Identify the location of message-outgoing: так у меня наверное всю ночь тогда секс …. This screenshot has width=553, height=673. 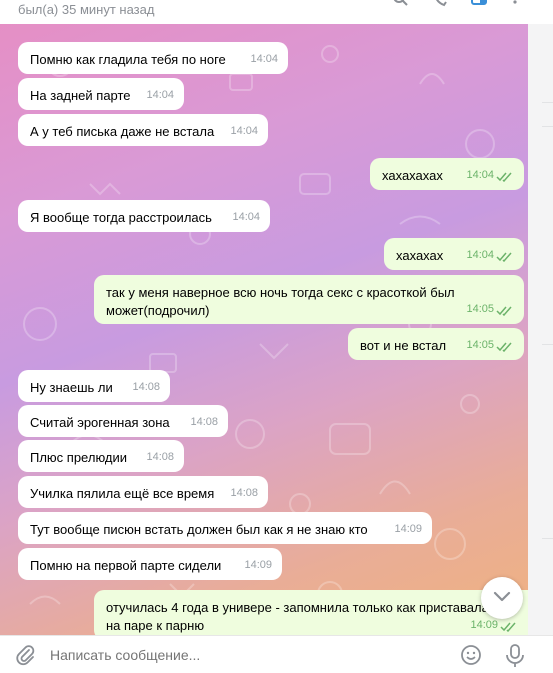
(309, 299).